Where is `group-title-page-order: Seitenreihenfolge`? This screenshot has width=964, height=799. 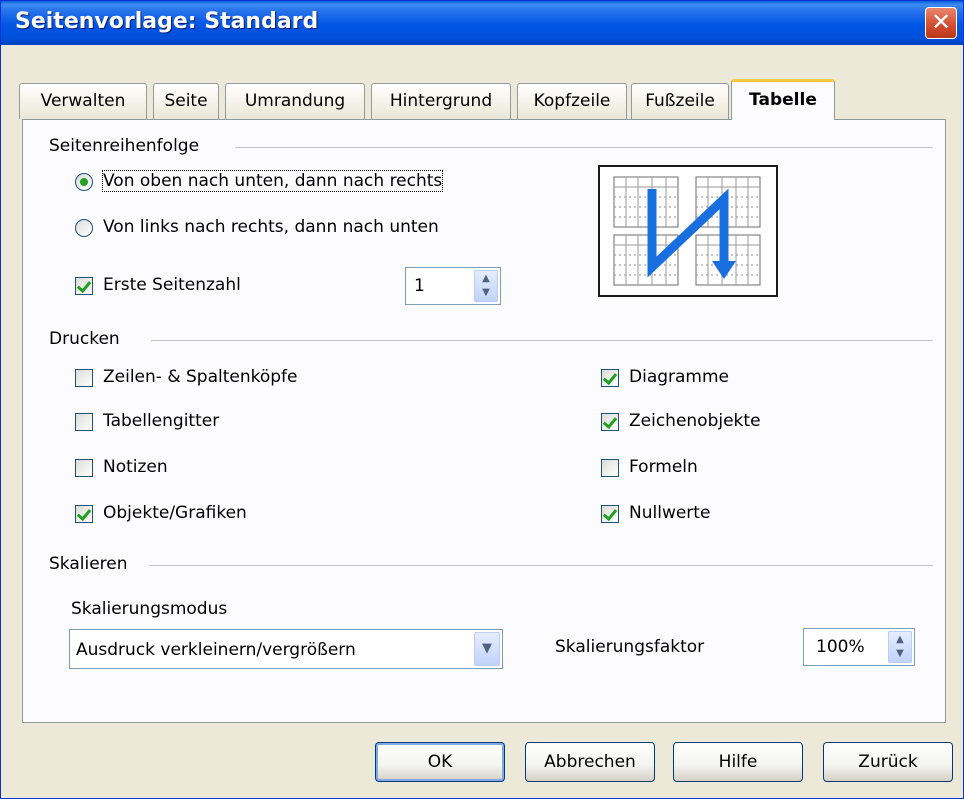
group-title-page-order: Seitenreihenfolge is located at coordinates (124, 146).